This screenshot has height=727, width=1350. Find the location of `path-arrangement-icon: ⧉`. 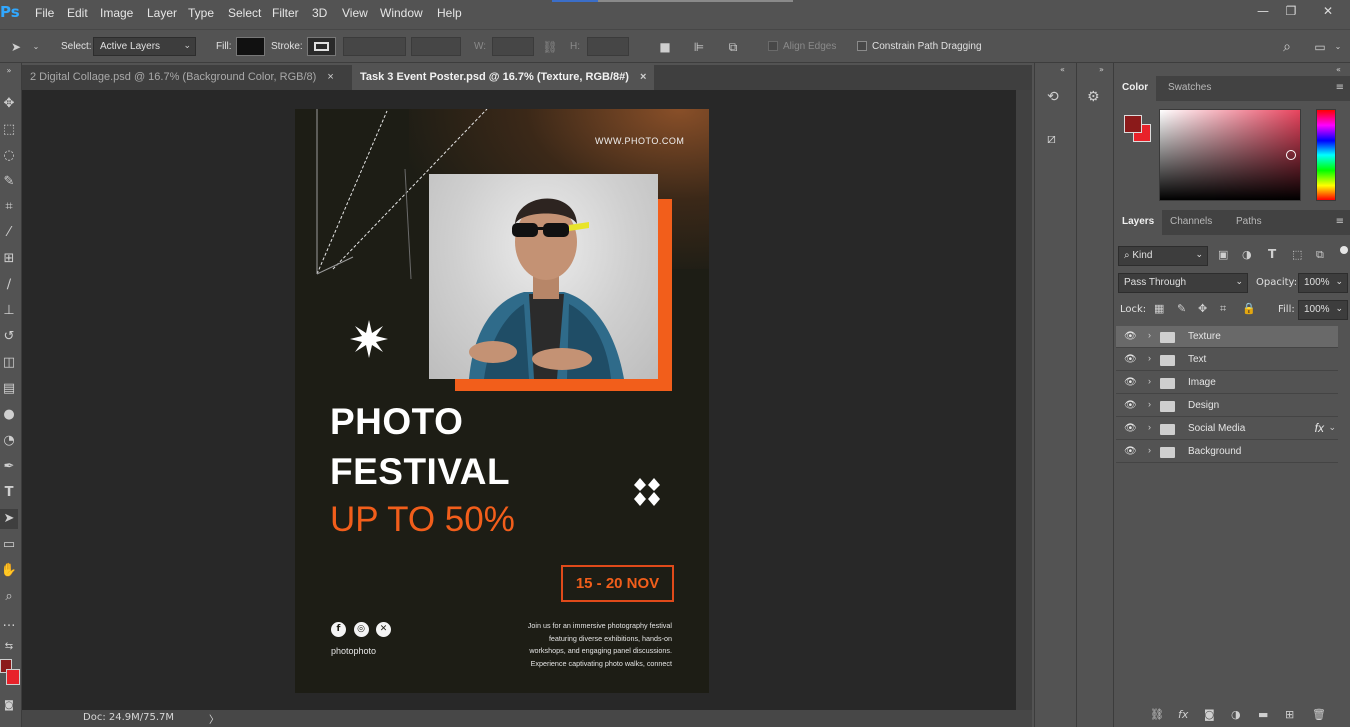

path-arrangement-icon: ⧉ is located at coordinates (733, 47).